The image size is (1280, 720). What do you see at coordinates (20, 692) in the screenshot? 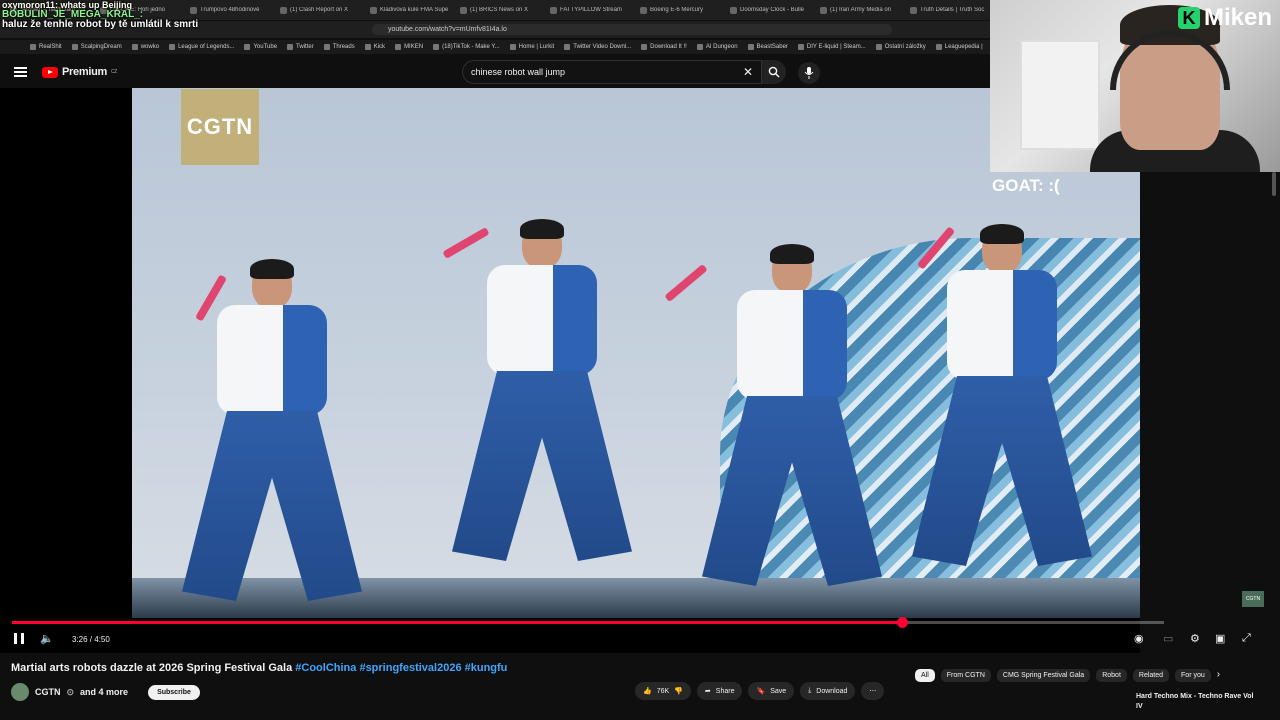
I see `channel-avatar` at bounding box center [20, 692].